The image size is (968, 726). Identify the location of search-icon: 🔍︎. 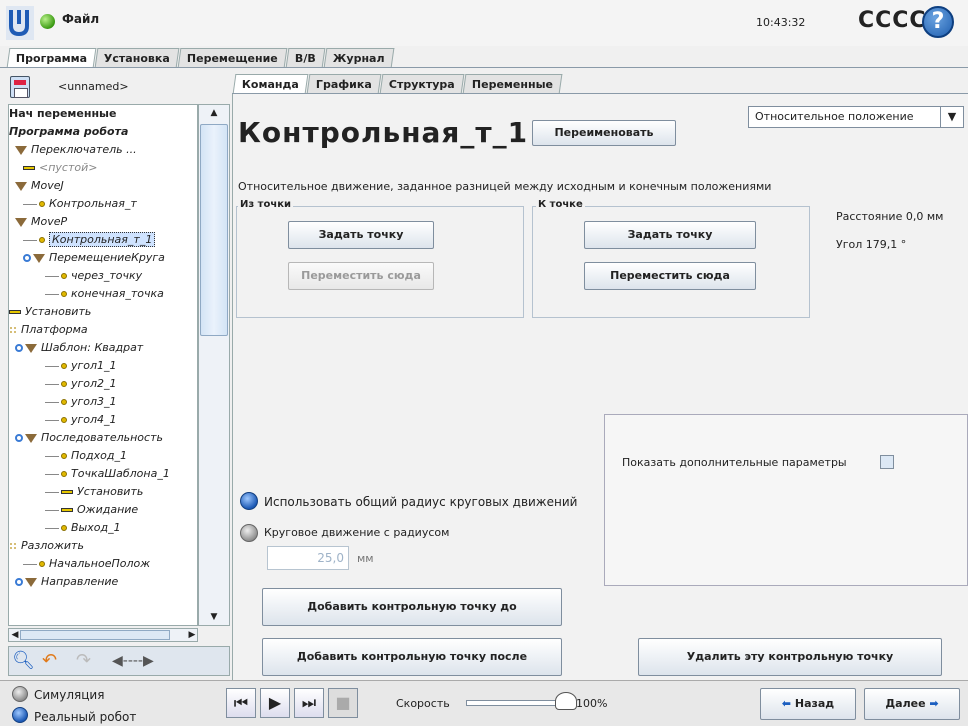
(23, 661).